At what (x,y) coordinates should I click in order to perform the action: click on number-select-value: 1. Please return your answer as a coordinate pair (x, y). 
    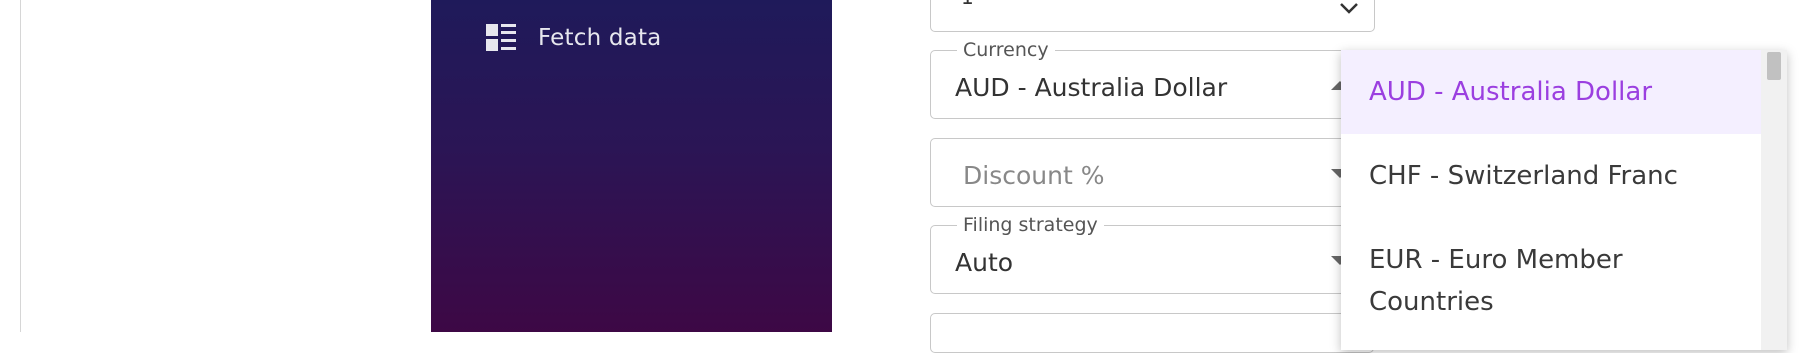
    Looking at the image, I should click on (967, 4).